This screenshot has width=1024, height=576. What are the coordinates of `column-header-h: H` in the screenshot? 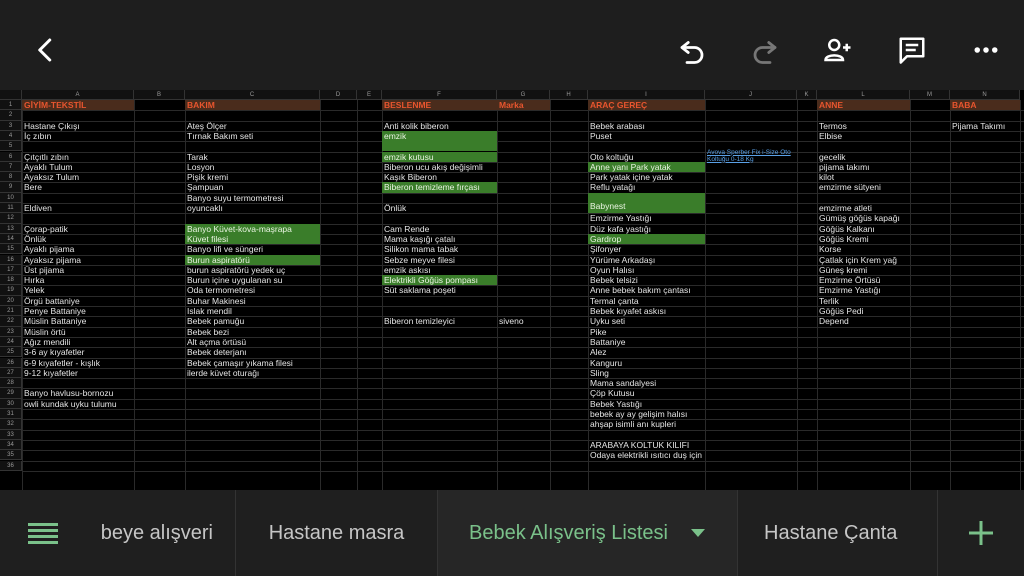 It's located at (569, 95).